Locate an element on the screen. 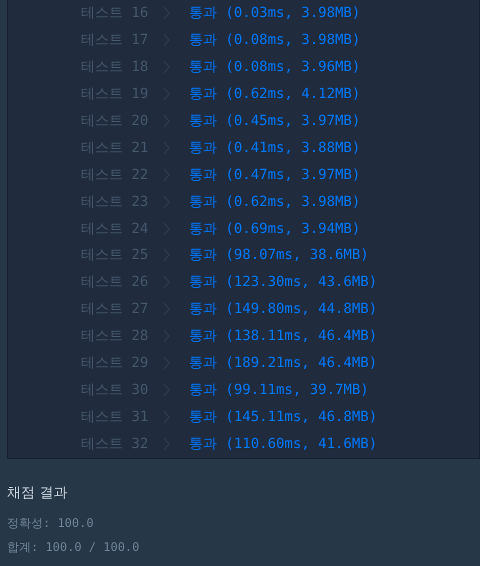 The width and height of the screenshot is (480, 566). test-result: 통과 (138.11ms, 46.4MB) is located at coordinates (283, 336).